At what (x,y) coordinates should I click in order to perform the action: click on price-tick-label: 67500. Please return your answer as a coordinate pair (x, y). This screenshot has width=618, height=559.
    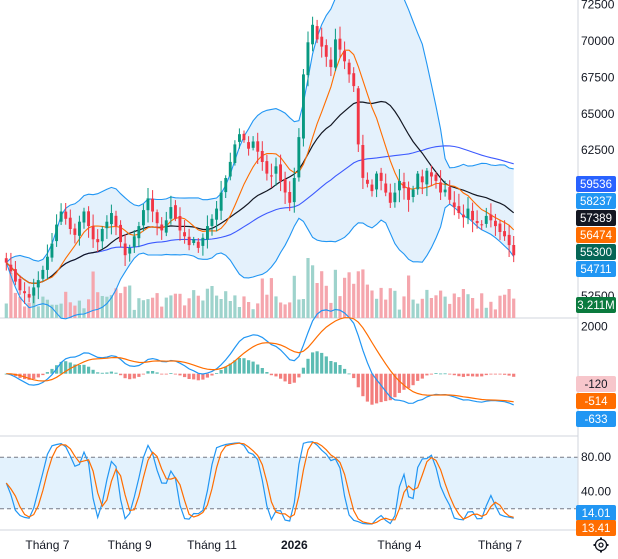
    Looking at the image, I should click on (598, 77).